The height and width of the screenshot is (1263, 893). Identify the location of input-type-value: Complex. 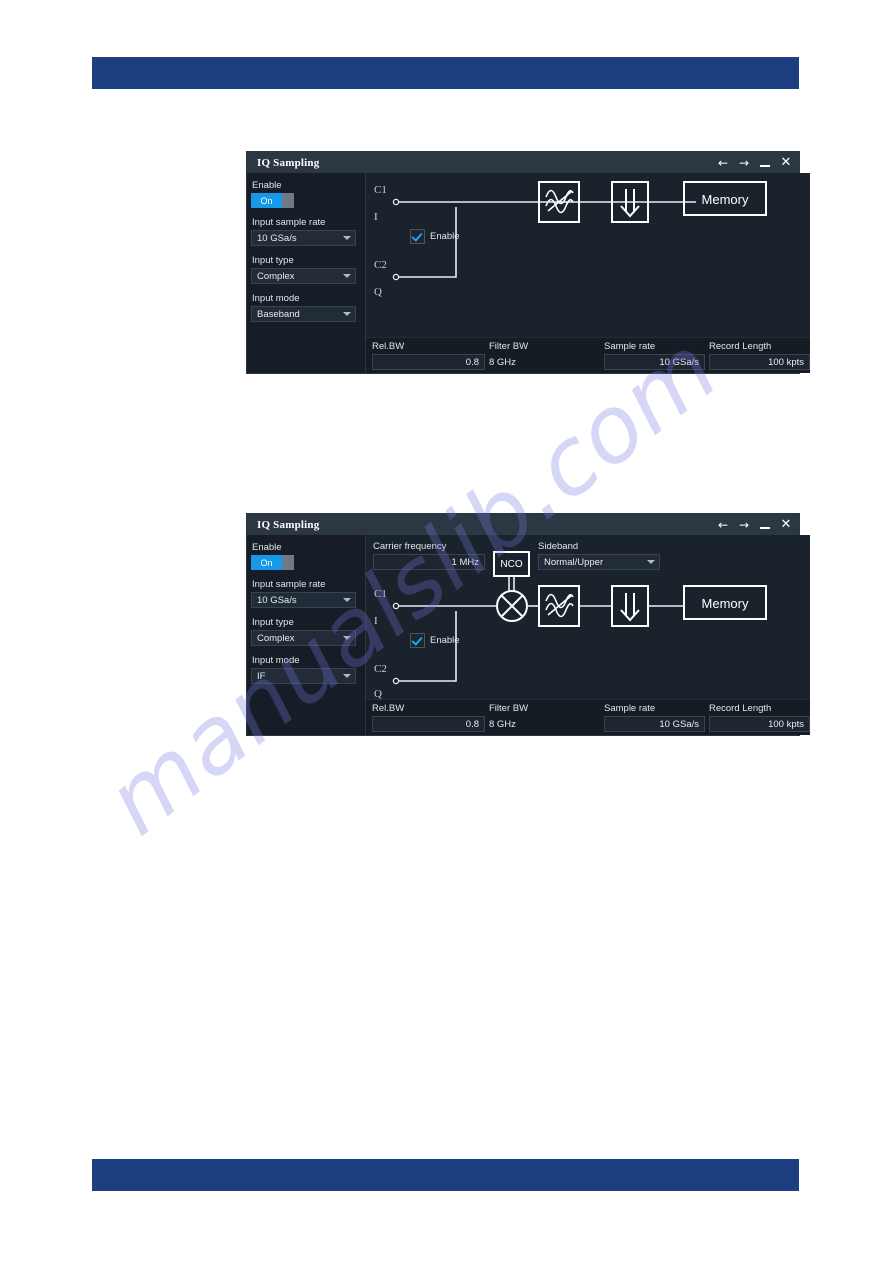
(276, 638).